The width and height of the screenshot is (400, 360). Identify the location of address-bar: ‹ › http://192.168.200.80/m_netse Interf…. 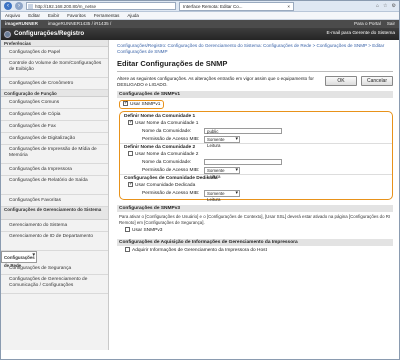
(200, 6).